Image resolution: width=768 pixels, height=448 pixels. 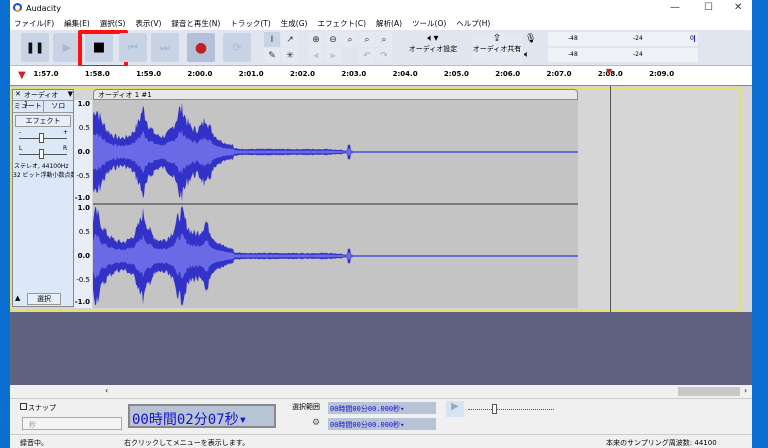 I want to click on gain-thumb, so click(x=41, y=138).